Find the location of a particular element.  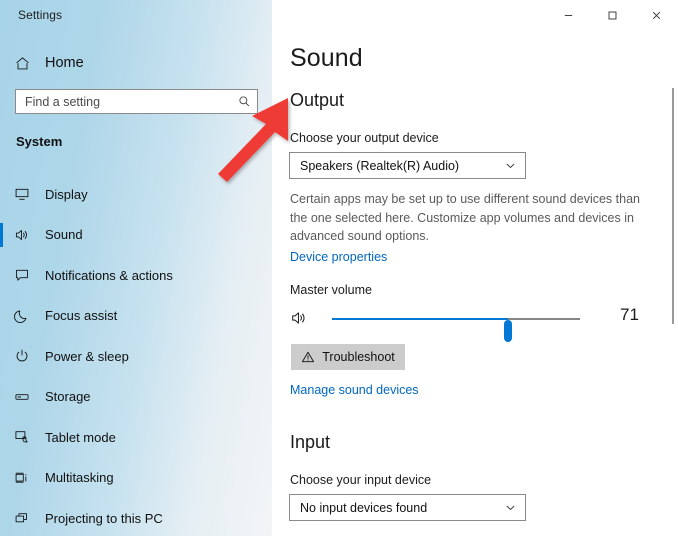

sidebar-item-multitasking: Multitasking is located at coordinates (136, 478).